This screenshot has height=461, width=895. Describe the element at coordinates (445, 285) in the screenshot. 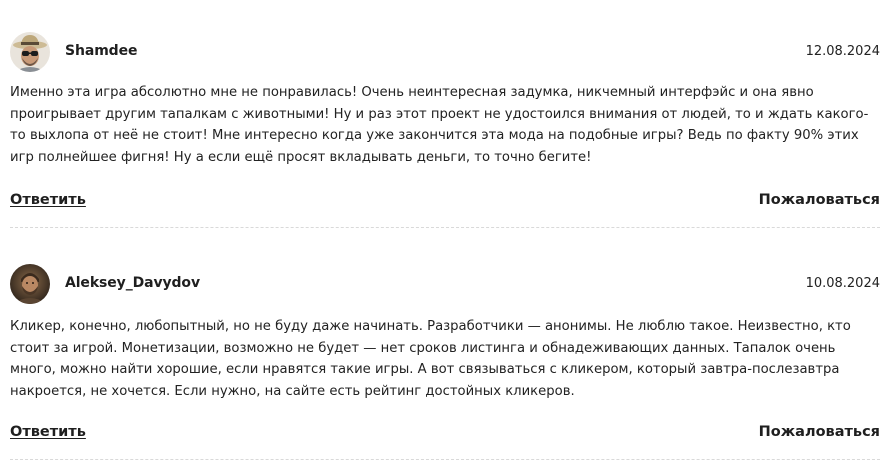

I see `comment-header: Aleksey_Davydov 10.08.2024` at that location.